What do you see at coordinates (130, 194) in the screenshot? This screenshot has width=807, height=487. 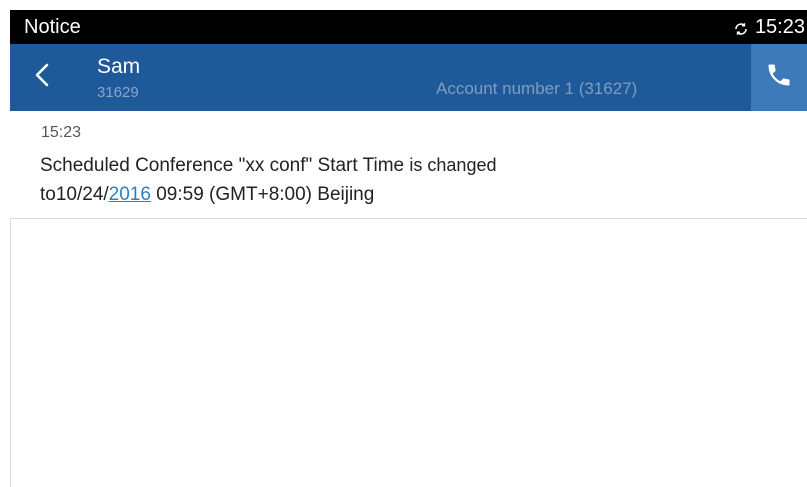 I see `message-link: 2016` at bounding box center [130, 194].